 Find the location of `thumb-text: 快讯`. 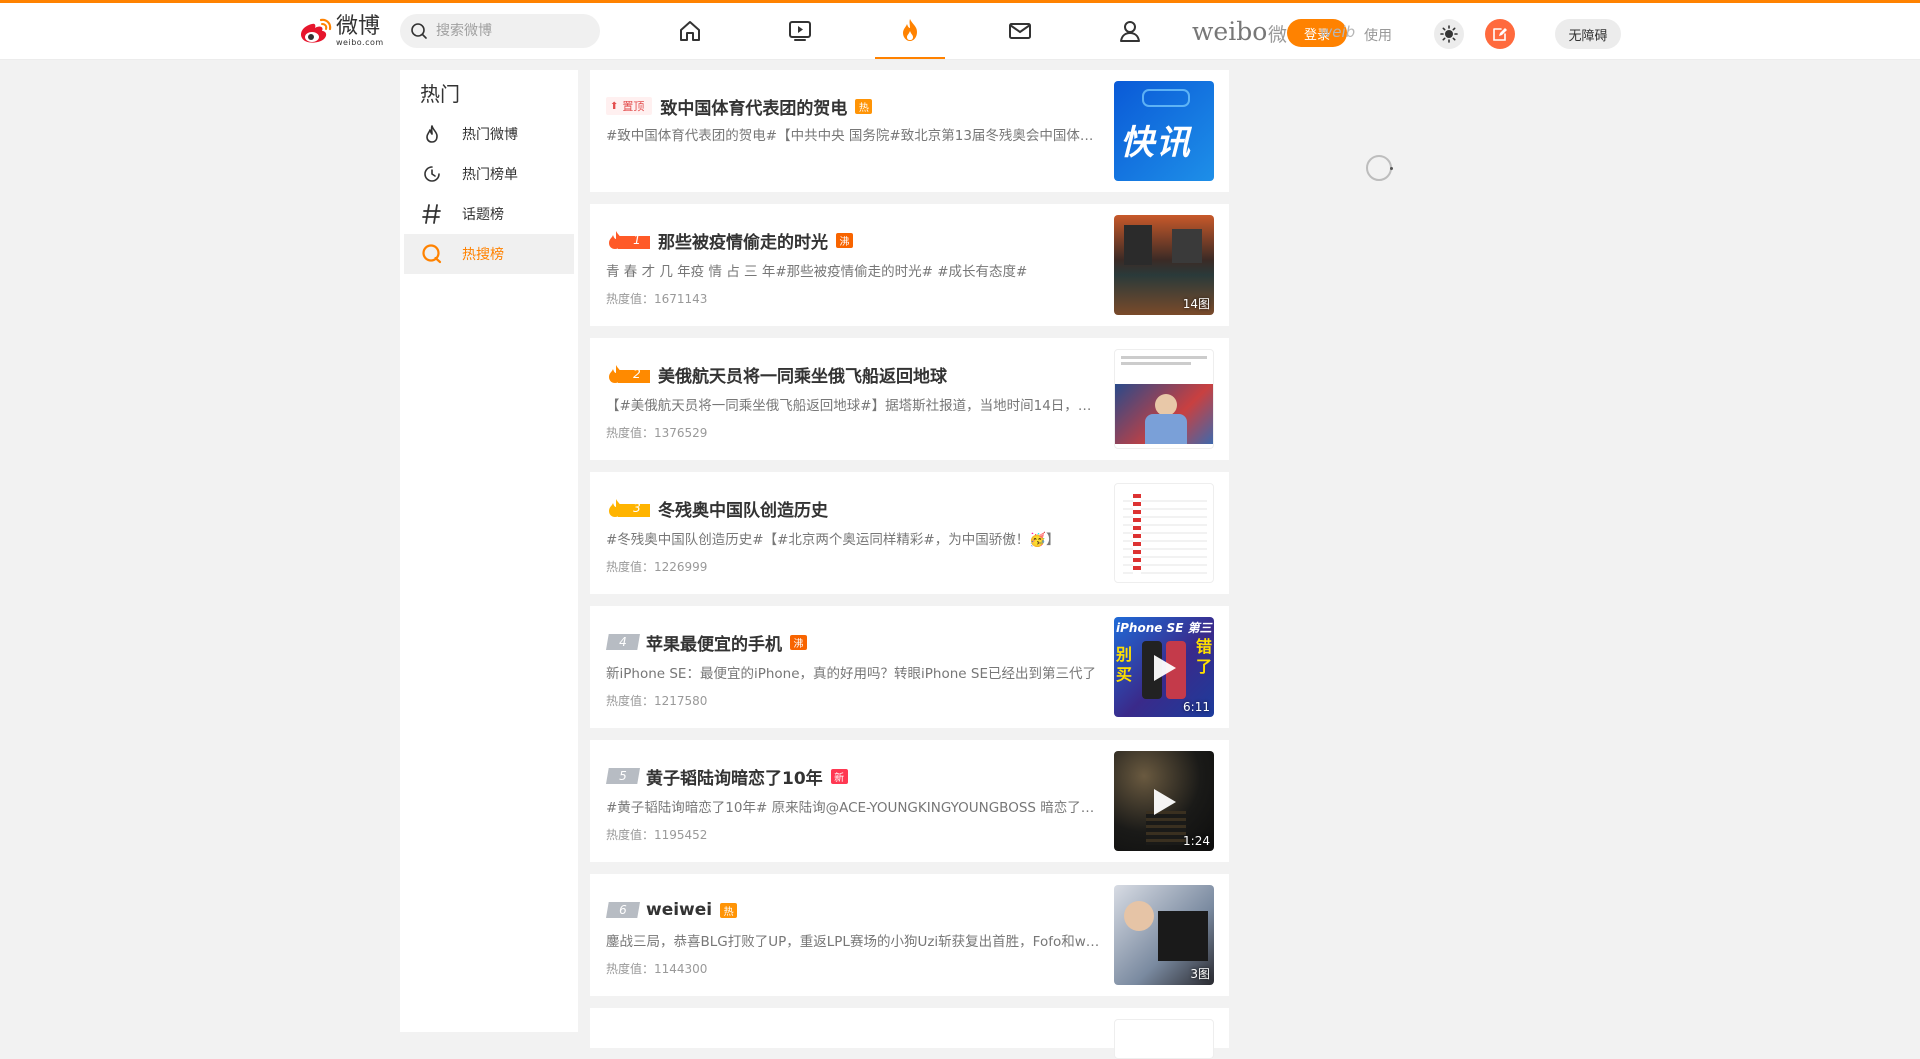

thumb-text: 快讯 is located at coordinates (1156, 143).